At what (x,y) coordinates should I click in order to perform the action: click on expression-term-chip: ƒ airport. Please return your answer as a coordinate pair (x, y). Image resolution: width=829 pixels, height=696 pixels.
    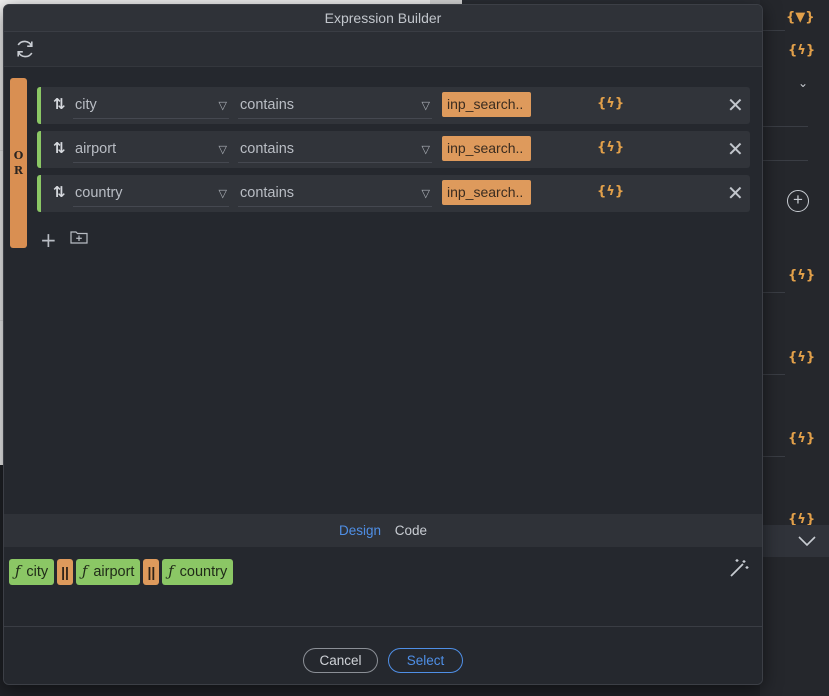
    Looking at the image, I should click on (108, 572).